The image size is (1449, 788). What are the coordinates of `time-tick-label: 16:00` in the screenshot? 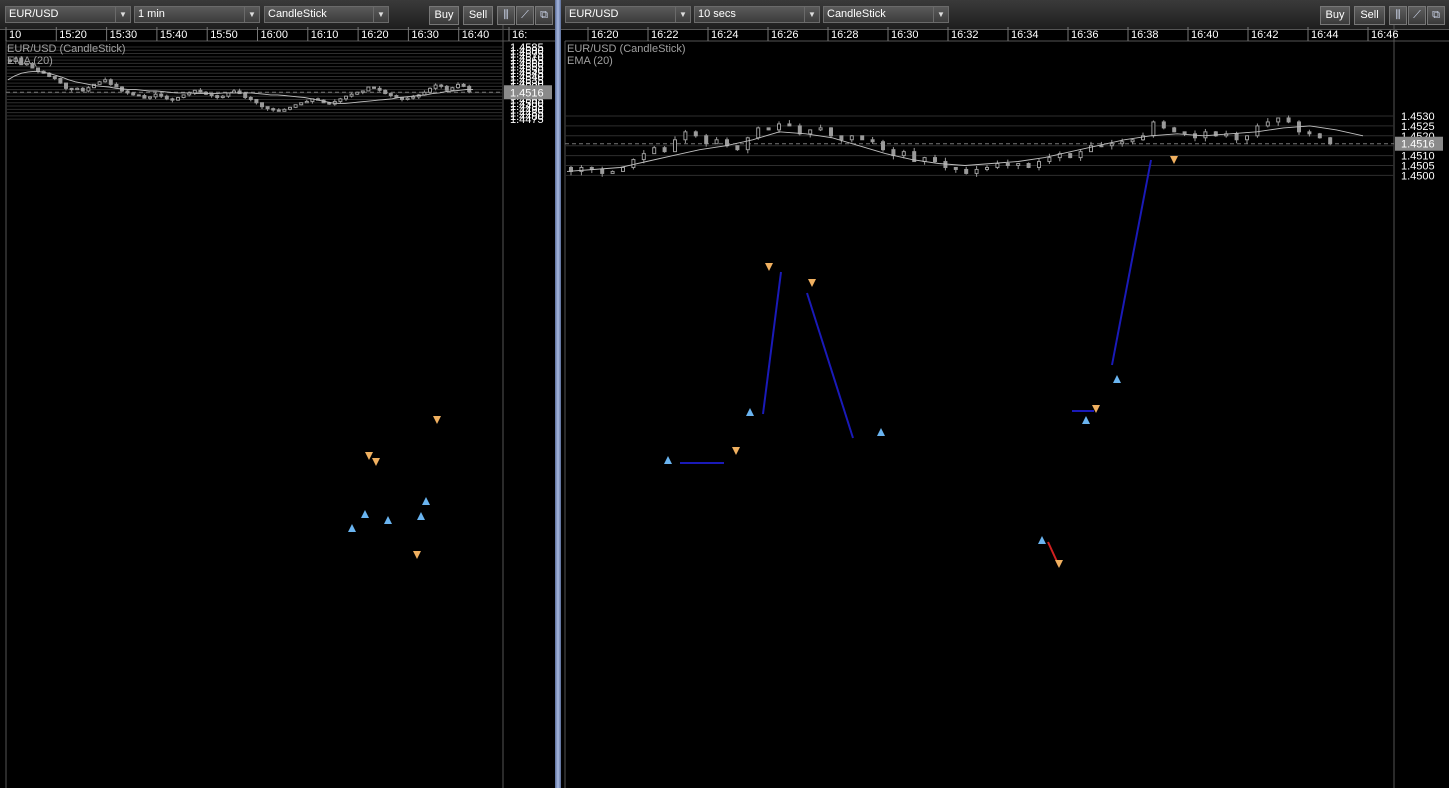 It's located at (275, 35).